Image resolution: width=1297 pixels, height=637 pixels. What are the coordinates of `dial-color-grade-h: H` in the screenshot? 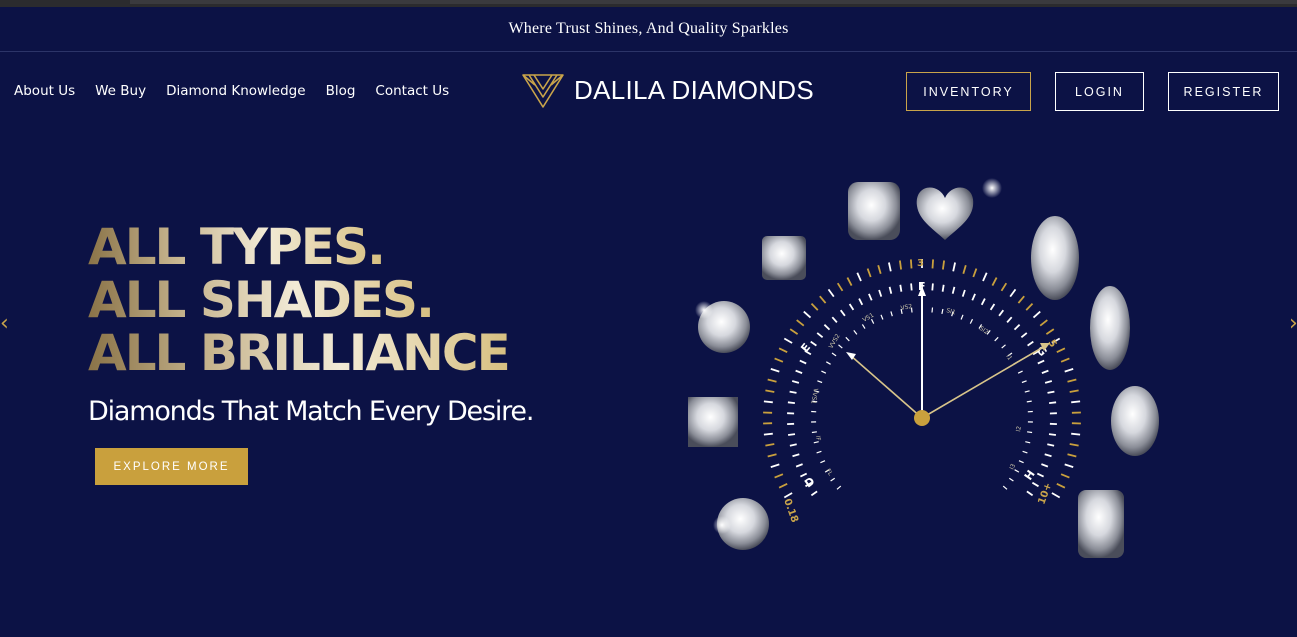 It's located at (1030, 475).